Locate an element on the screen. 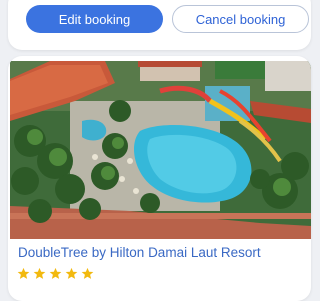 The height and width of the screenshot is (301, 320). hotel-name-link: DoubleTree by Hilton Damai Laut Resort is located at coordinates (139, 252).